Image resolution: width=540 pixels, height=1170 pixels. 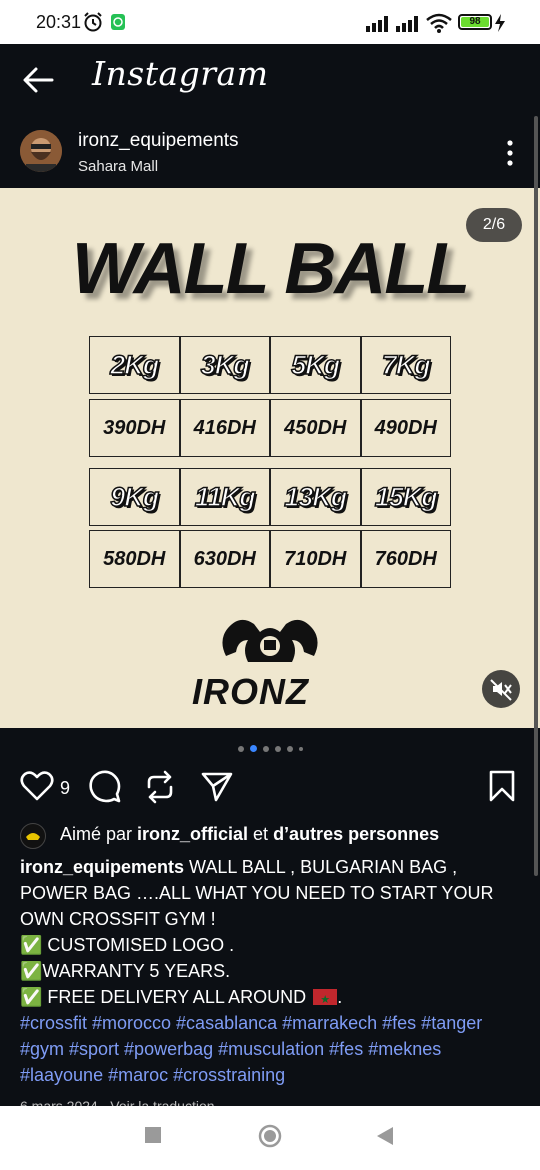 What do you see at coordinates (315, 365) in the screenshot?
I see `weight-cell: 5Kg` at bounding box center [315, 365].